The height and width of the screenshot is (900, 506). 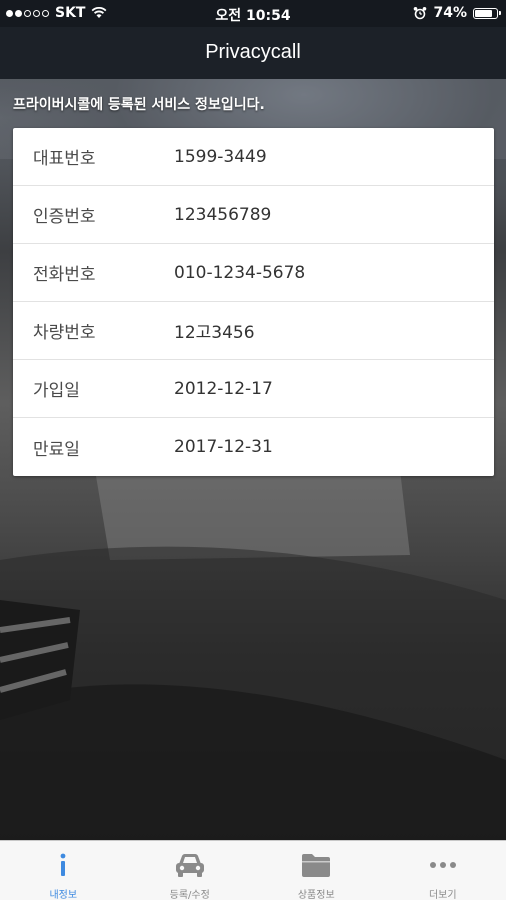 I want to click on info-row-label: 대표번호, so click(x=64, y=159).